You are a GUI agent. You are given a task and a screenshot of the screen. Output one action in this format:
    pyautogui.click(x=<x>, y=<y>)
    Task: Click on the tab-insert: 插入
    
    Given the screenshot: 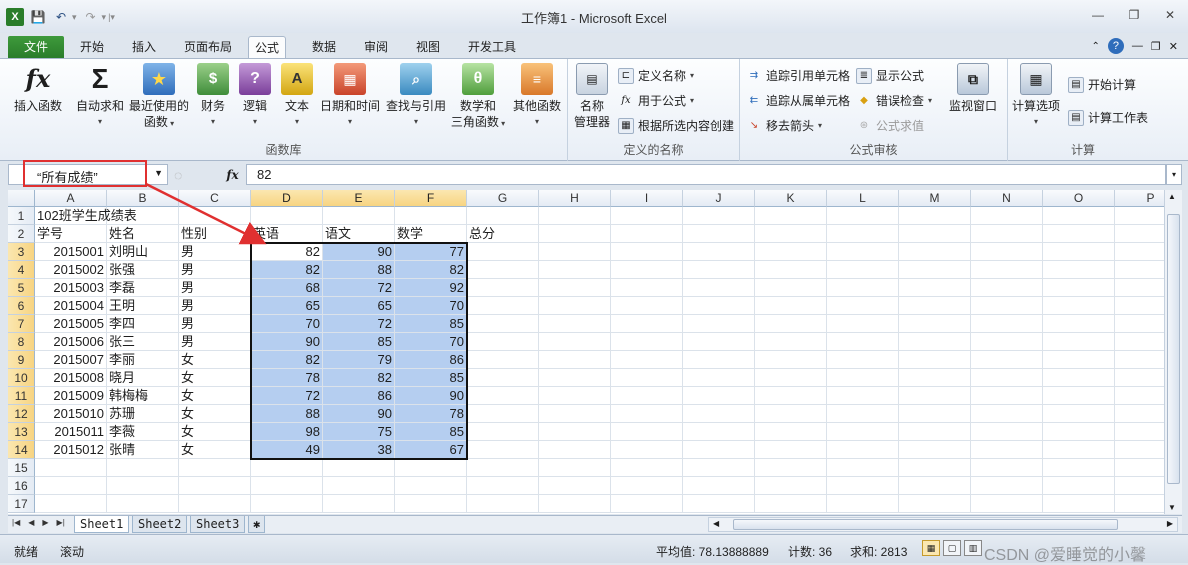 What is the action you would take?
    pyautogui.click(x=144, y=47)
    